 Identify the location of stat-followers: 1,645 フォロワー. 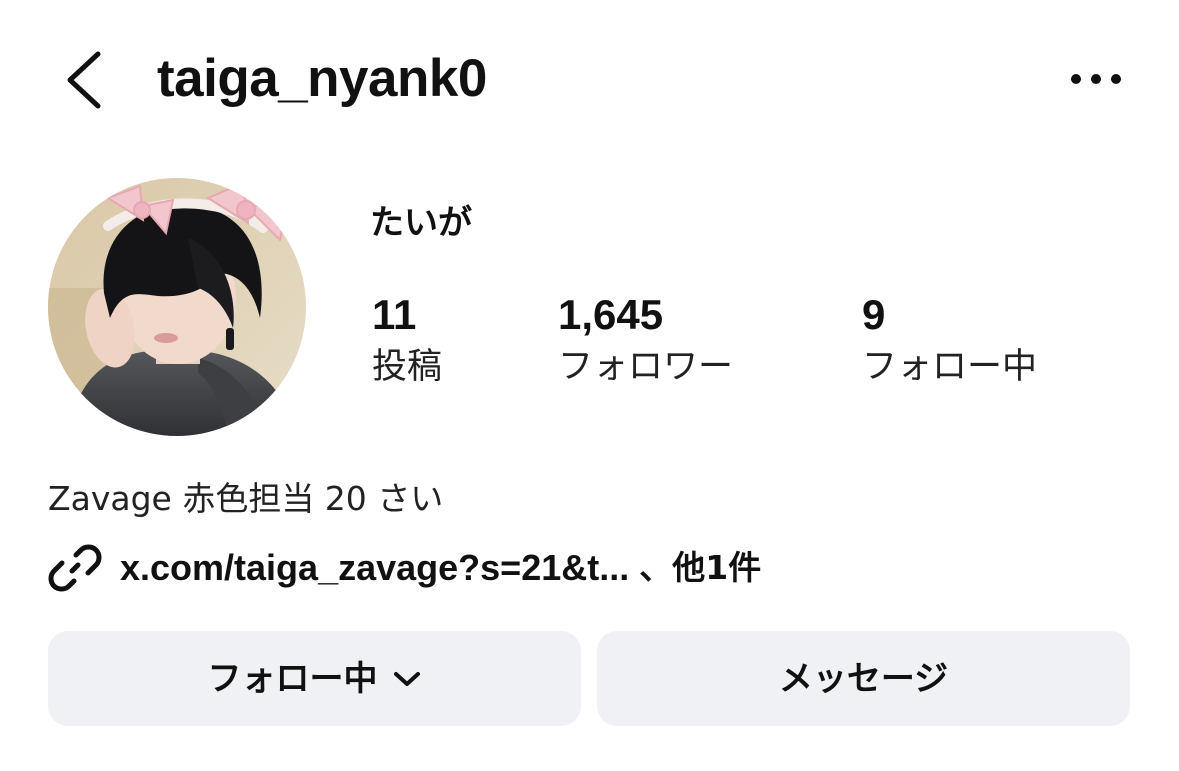
(645, 340).